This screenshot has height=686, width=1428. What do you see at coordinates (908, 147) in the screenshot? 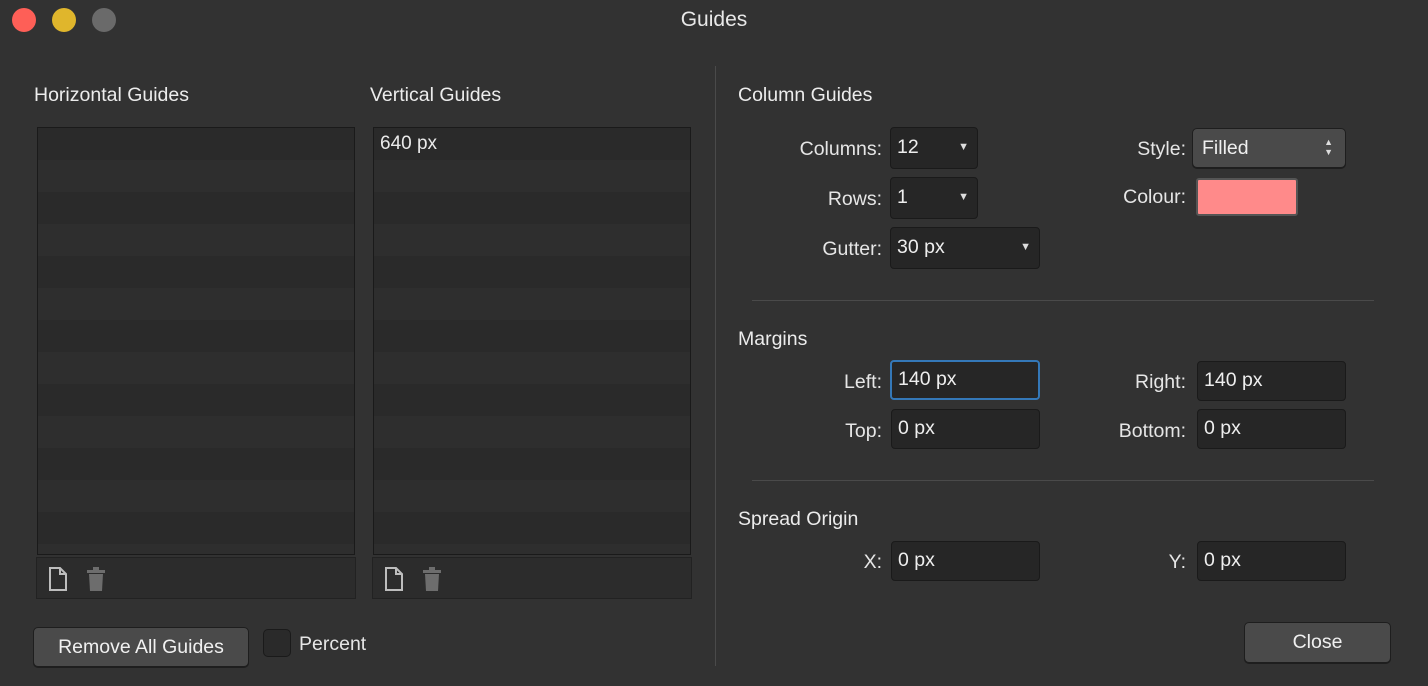
I see `columns-value: 12` at bounding box center [908, 147].